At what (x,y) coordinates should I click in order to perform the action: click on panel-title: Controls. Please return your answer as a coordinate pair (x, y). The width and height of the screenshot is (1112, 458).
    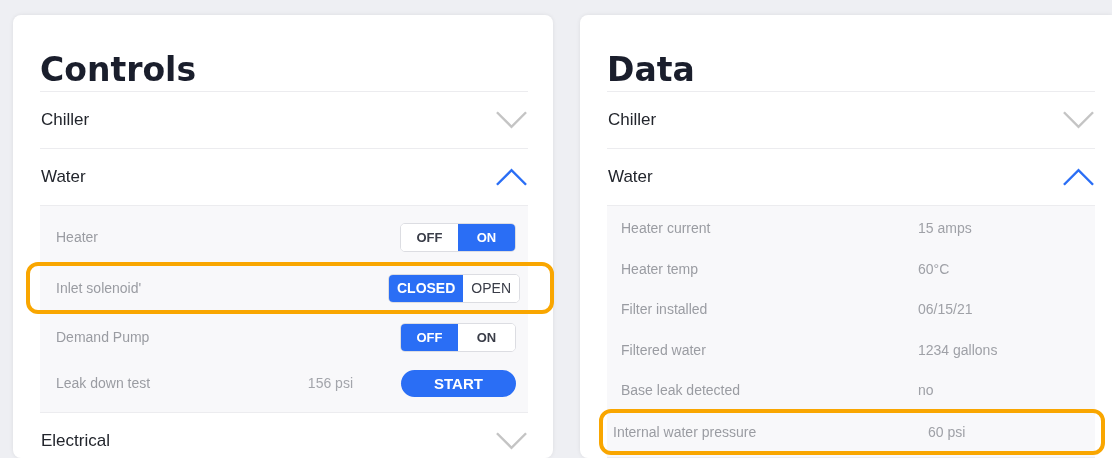
    Looking at the image, I should click on (284, 53).